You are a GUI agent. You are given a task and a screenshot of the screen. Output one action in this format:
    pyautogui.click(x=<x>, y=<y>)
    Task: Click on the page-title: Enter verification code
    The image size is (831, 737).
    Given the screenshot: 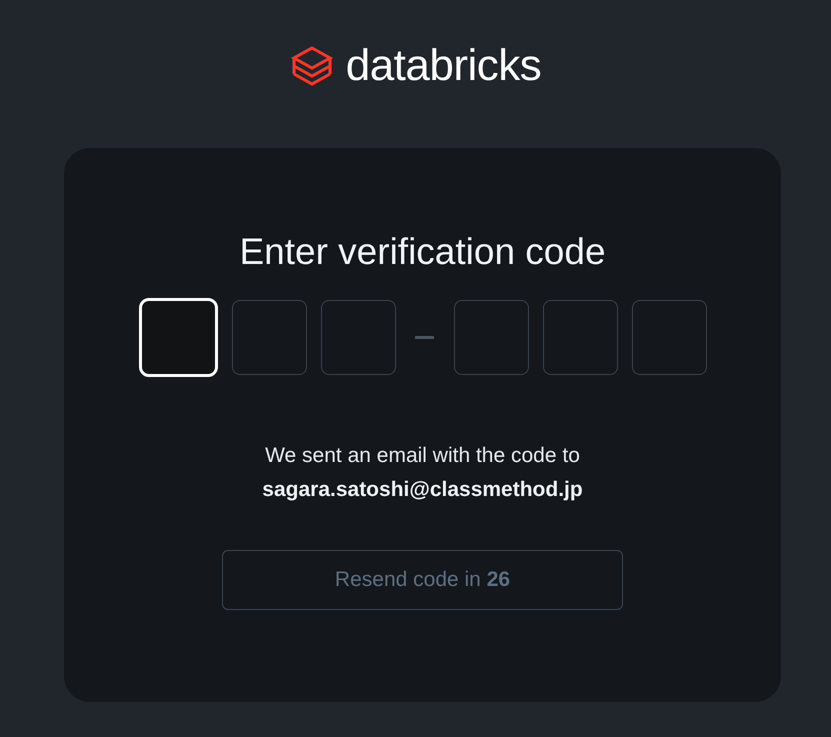 What is the action you would take?
    pyautogui.click(x=422, y=252)
    